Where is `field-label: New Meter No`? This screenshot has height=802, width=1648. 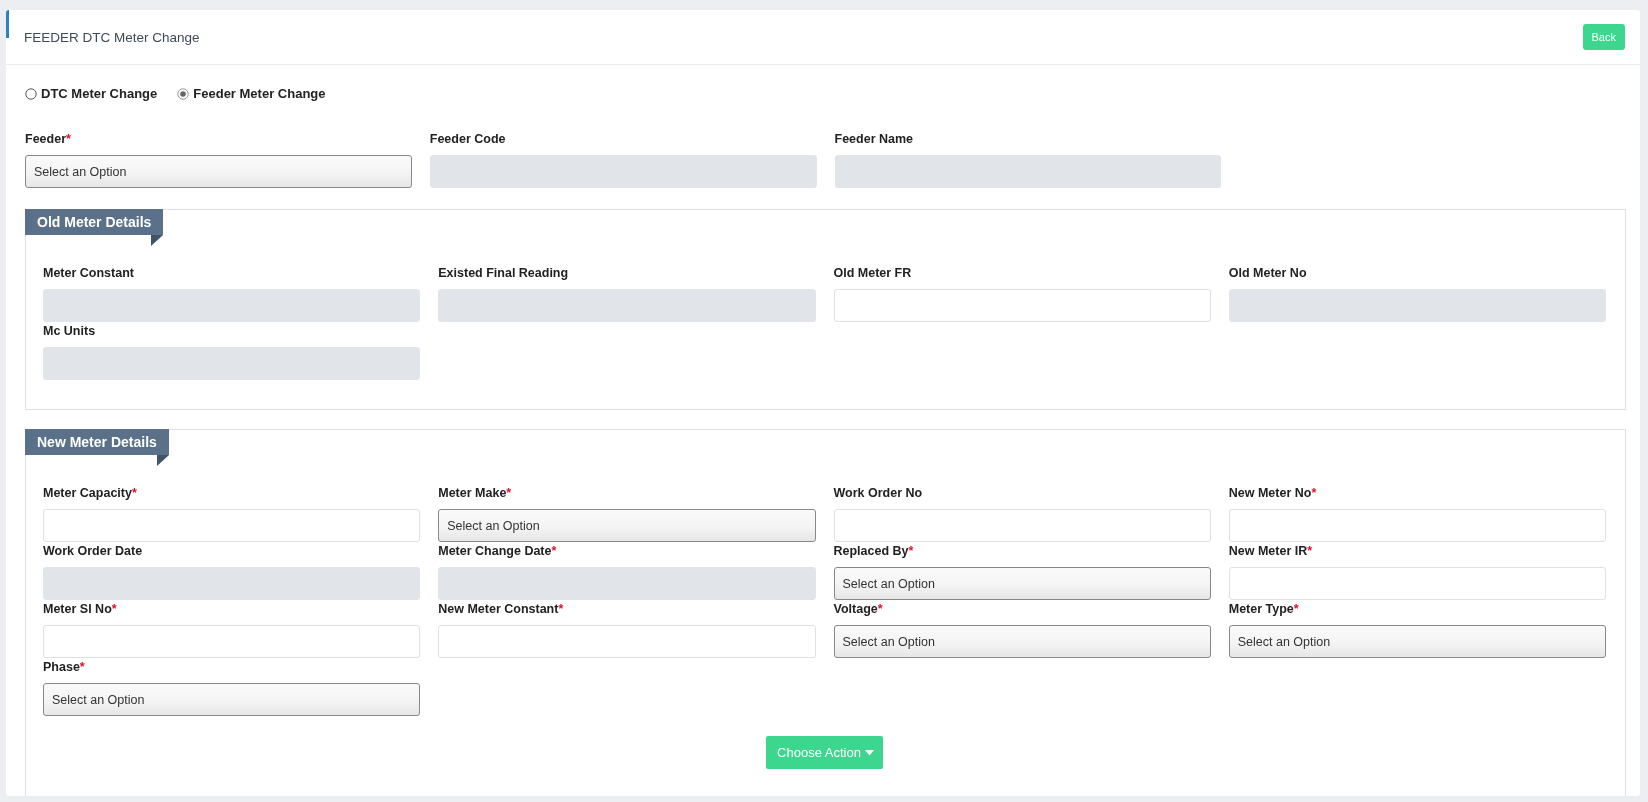
field-label: New Meter No is located at coordinates (1270, 493).